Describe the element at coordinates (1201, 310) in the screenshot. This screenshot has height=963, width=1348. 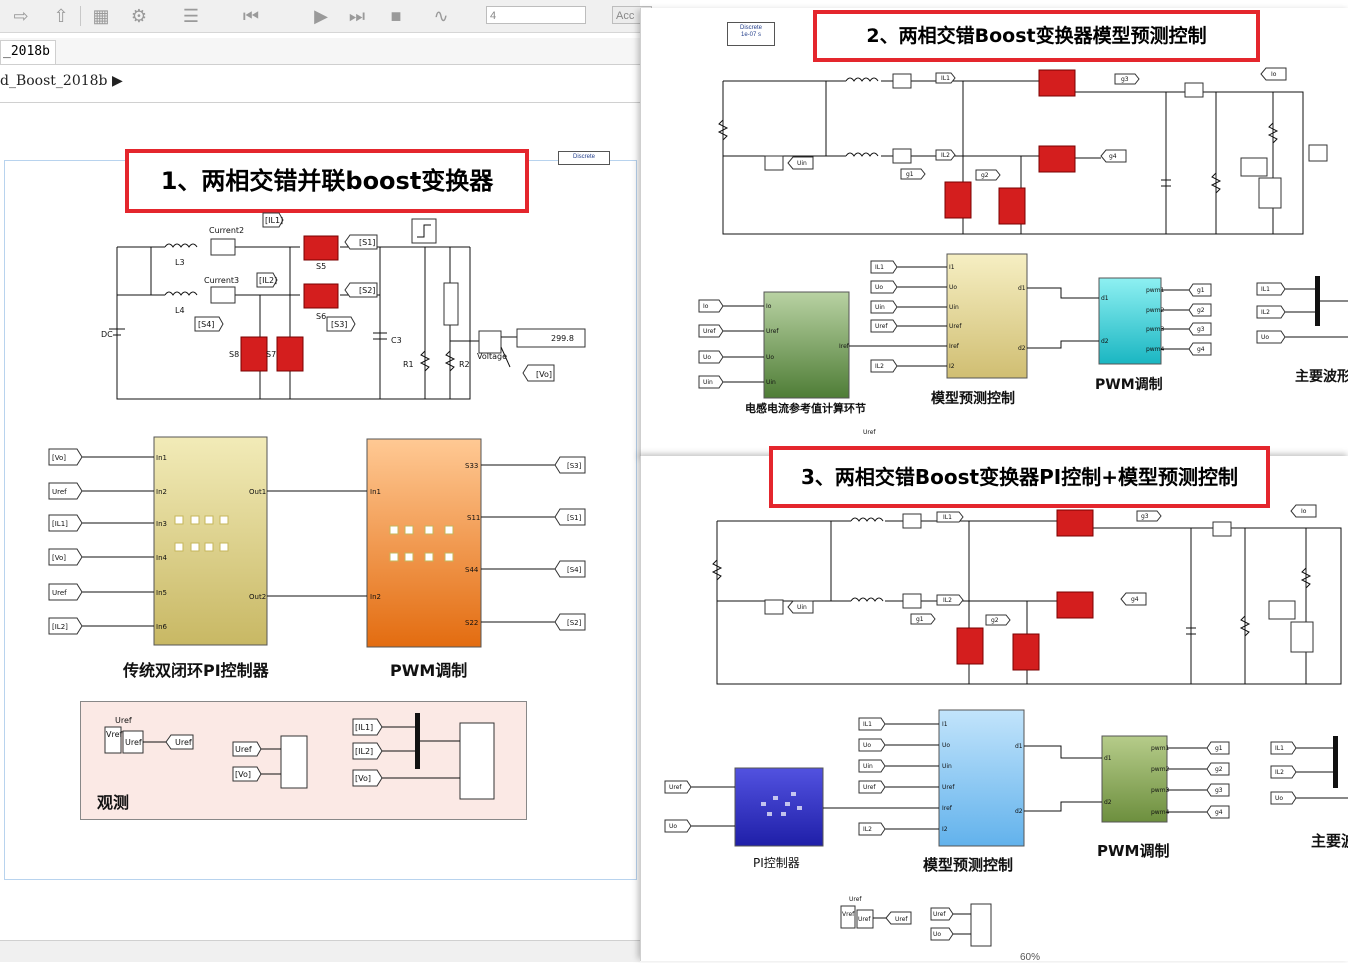
I see `goto-label: g2` at that location.